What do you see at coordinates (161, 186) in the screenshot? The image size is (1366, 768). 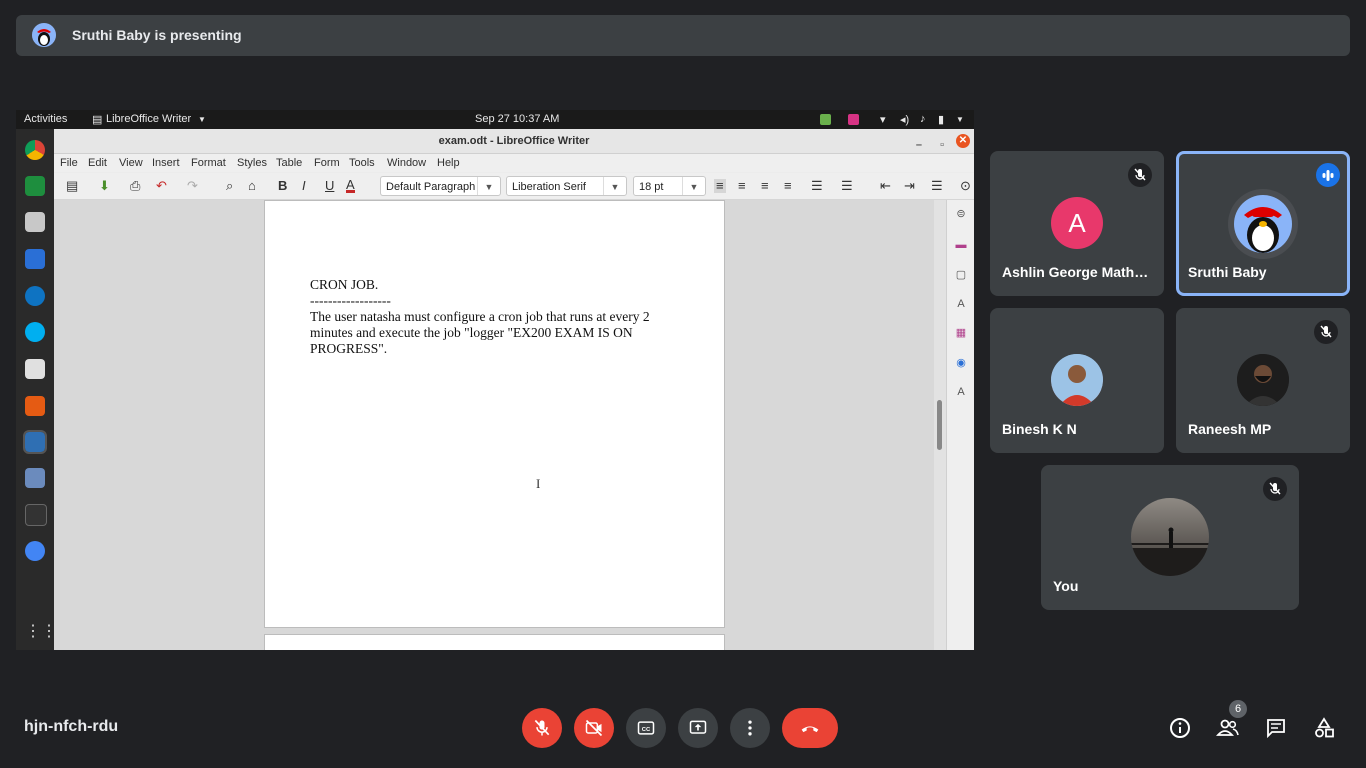 I see `undo-icon: ↶` at bounding box center [161, 186].